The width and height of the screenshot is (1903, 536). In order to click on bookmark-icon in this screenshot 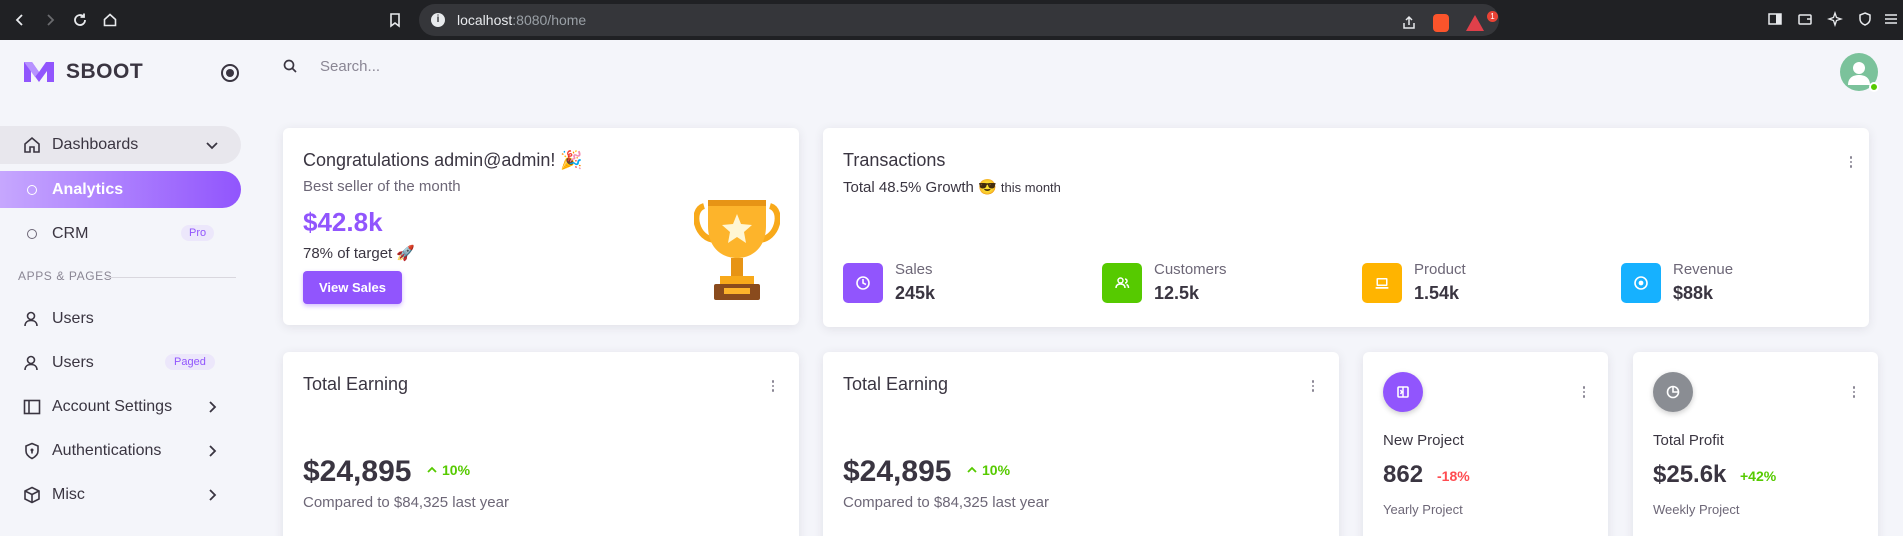, I will do `click(395, 20)`.